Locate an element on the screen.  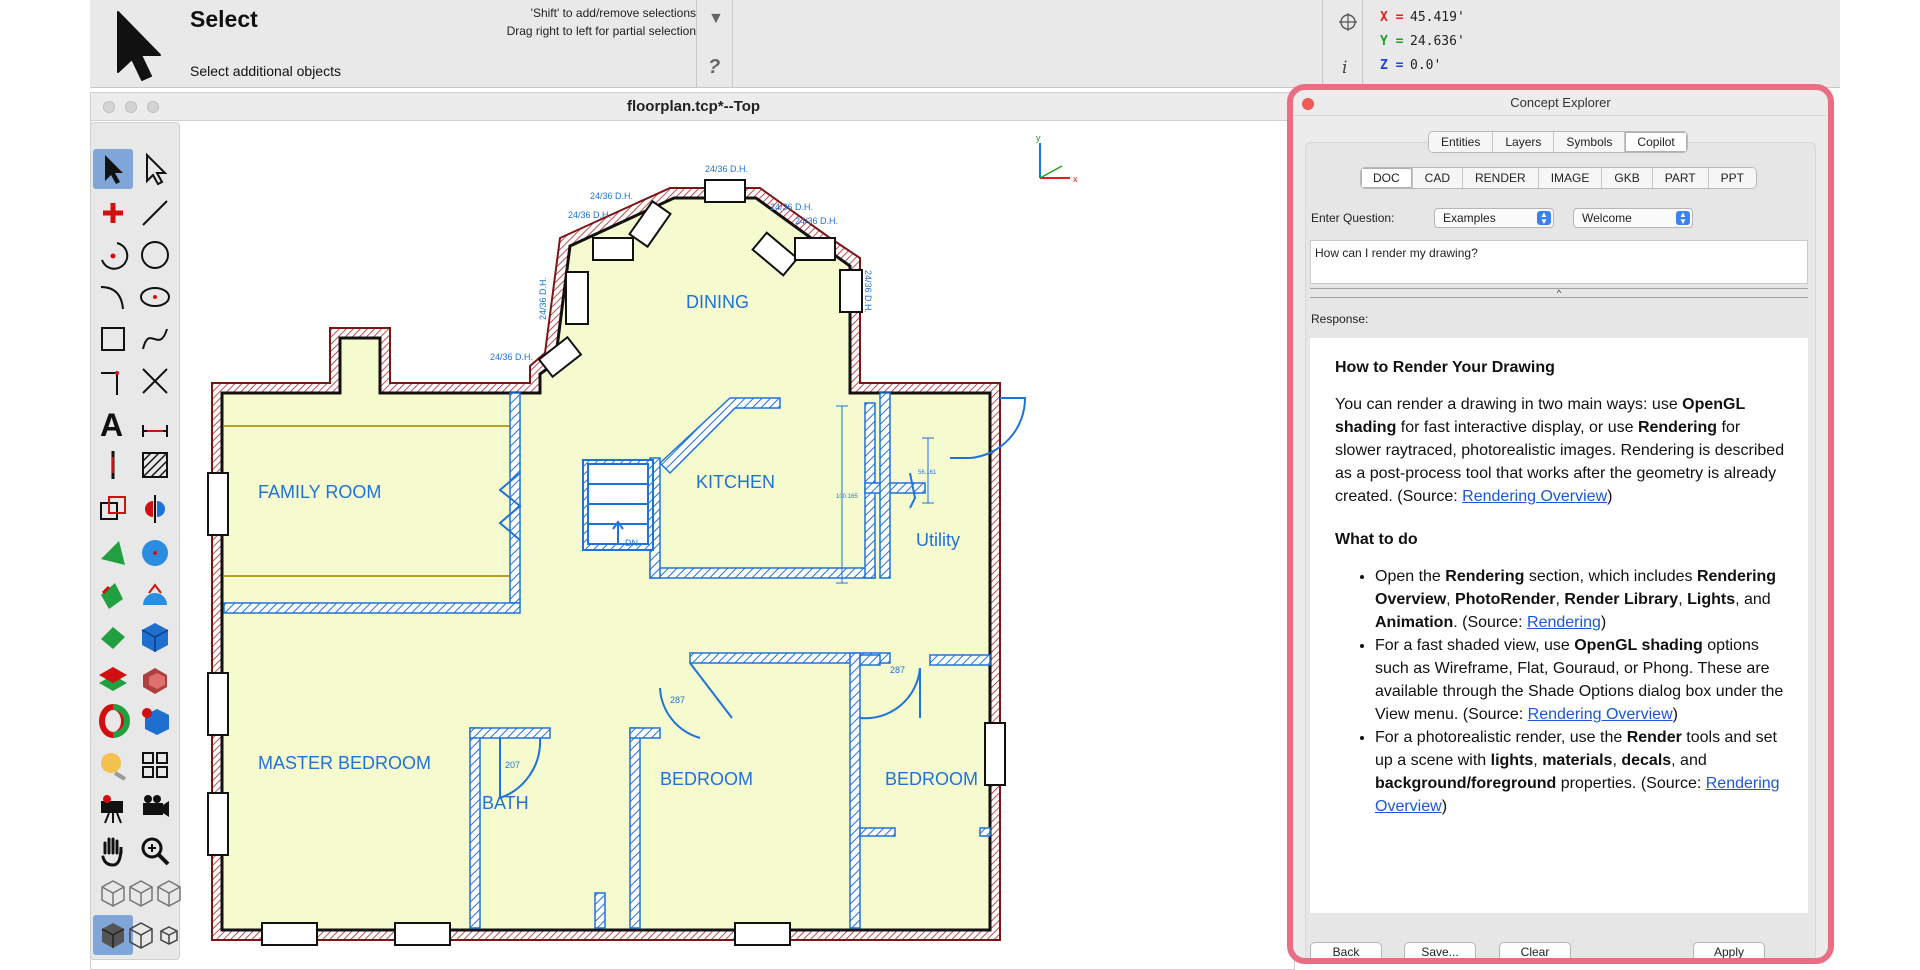
tab-render: RENDER is located at coordinates (1501, 178).